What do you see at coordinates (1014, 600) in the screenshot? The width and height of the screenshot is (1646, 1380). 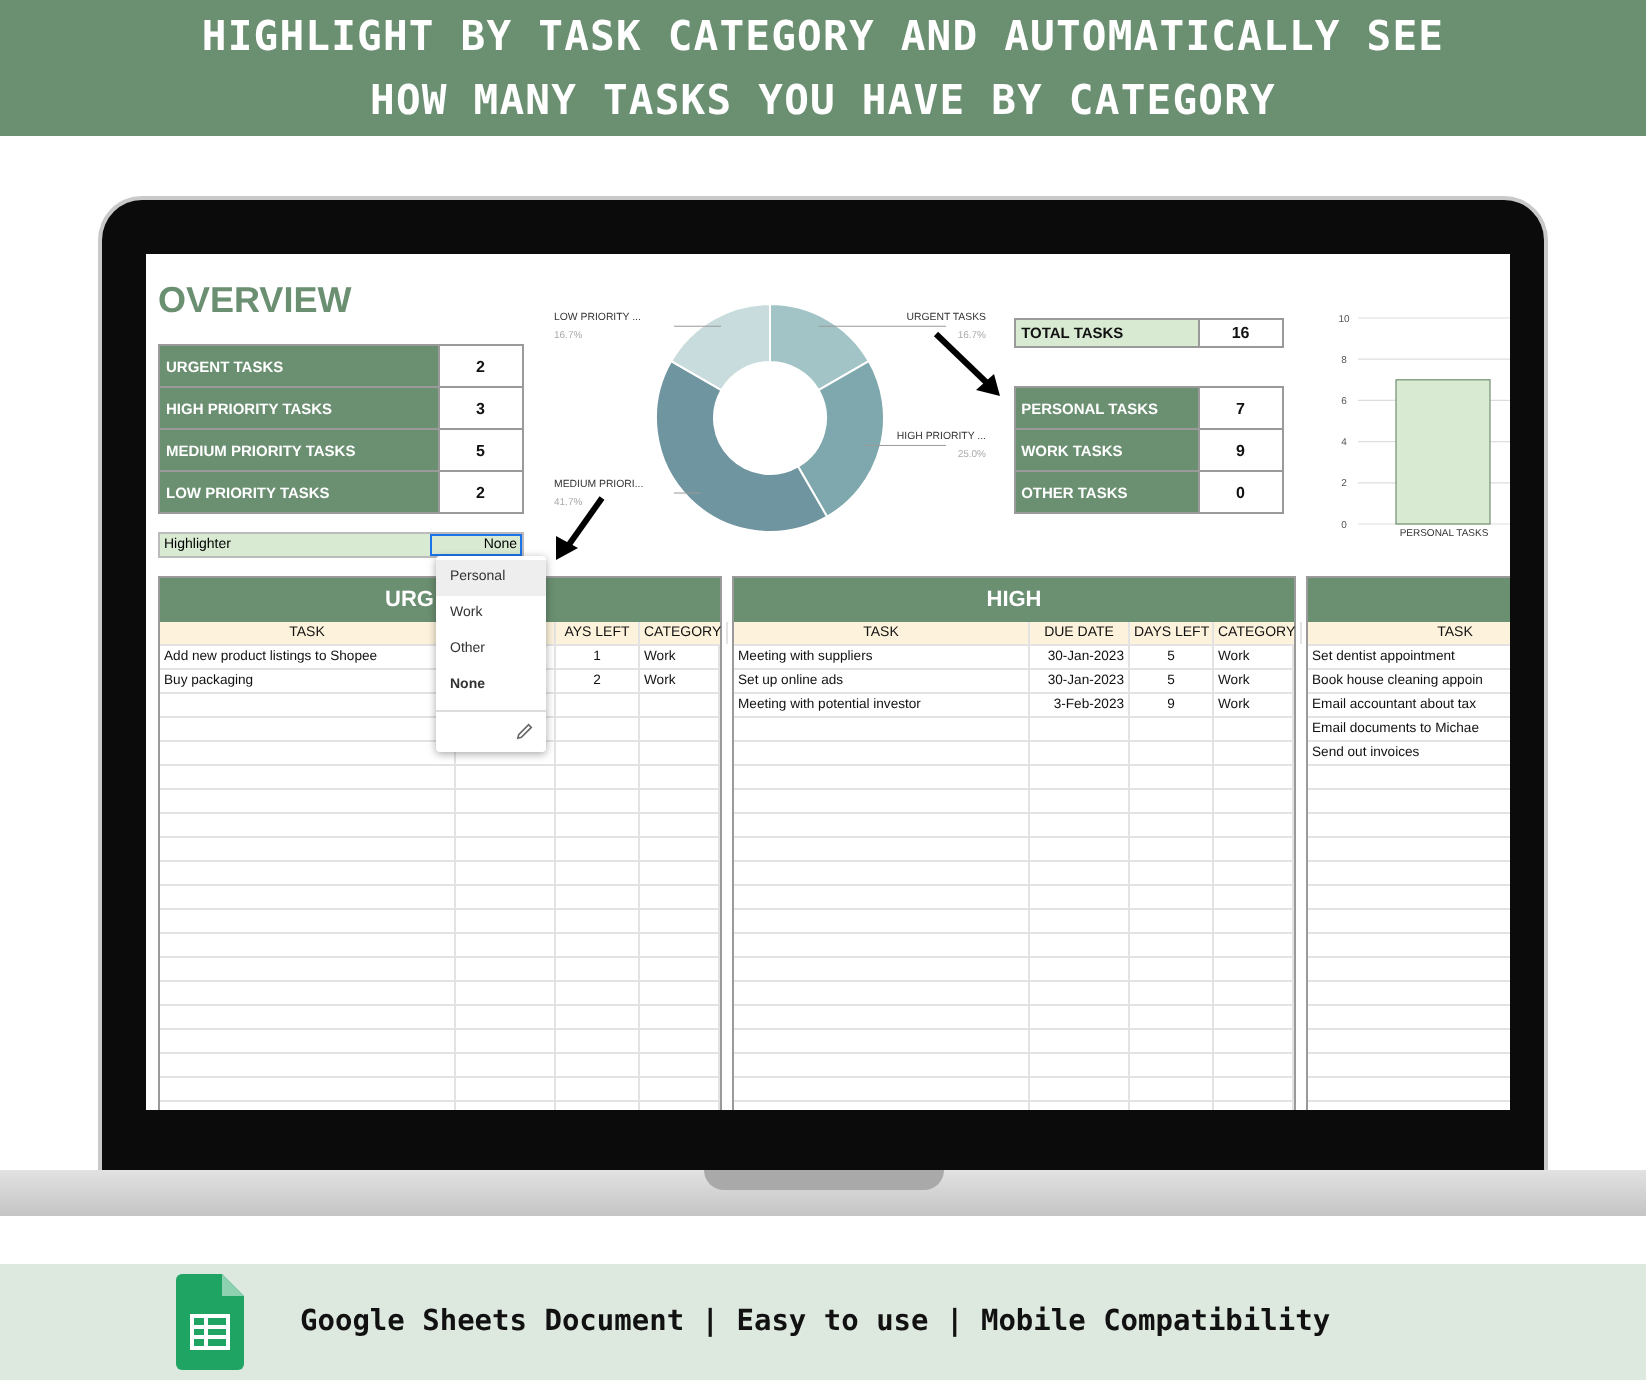 I see `panel-title-text: HIGH` at bounding box center [1014, 600].